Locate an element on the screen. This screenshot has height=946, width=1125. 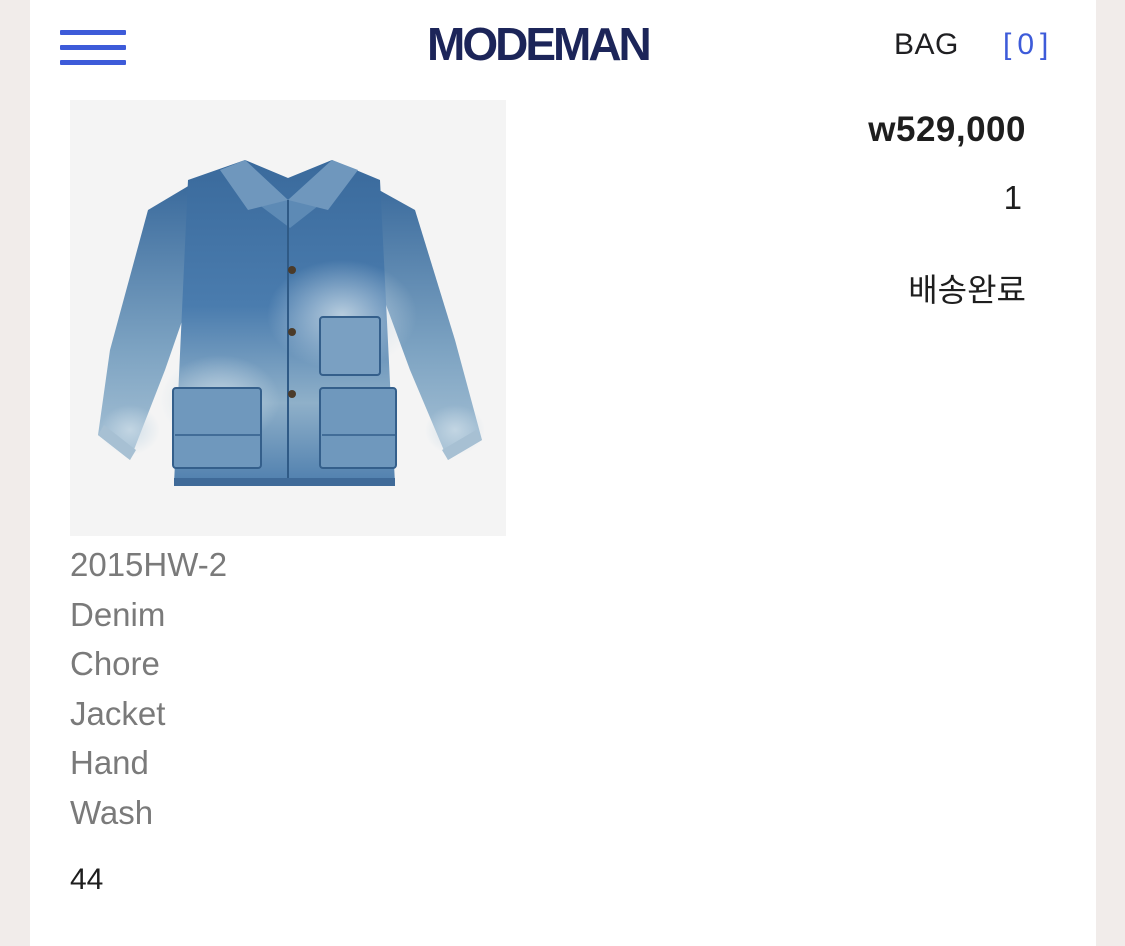
bag-count-badge: [0] is located at coordinates (1028, 45).